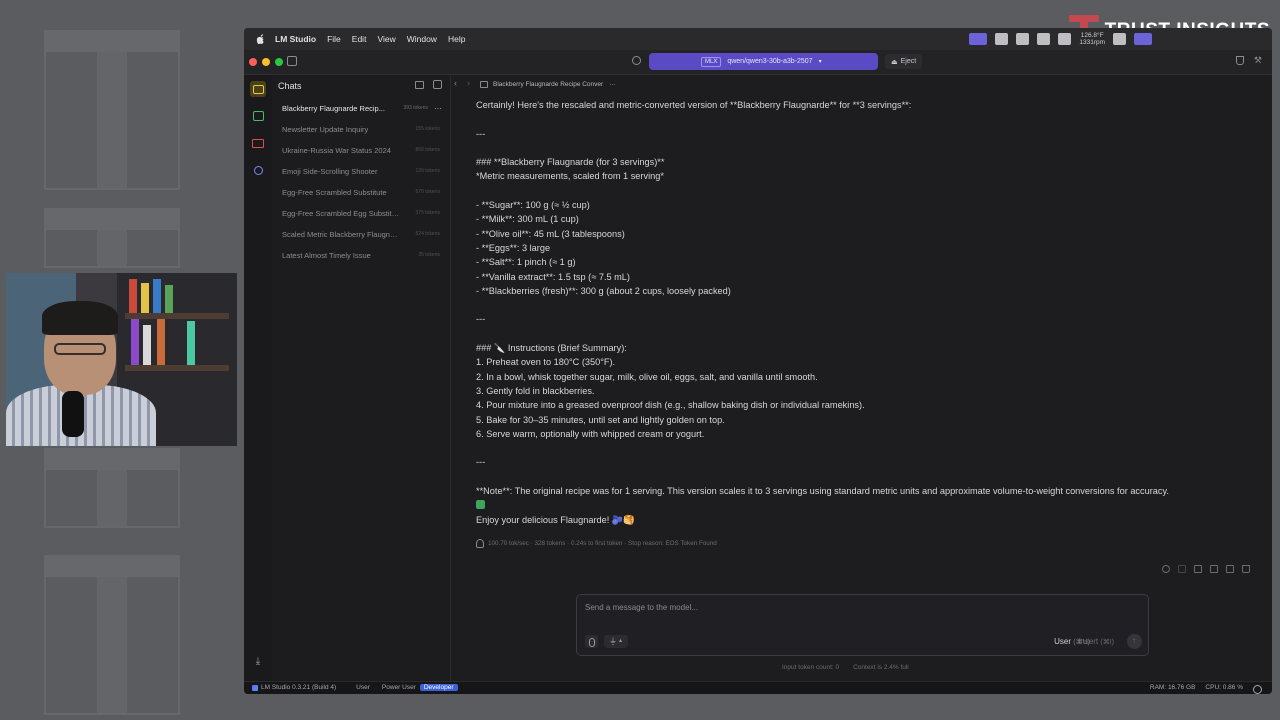 This screenshot has height=720, width=1280. What do you see at coordinates (513, 247) in the screenshot?
I see `message-line: - **Eggs**: 3 large` at bounding box center [513, 247].